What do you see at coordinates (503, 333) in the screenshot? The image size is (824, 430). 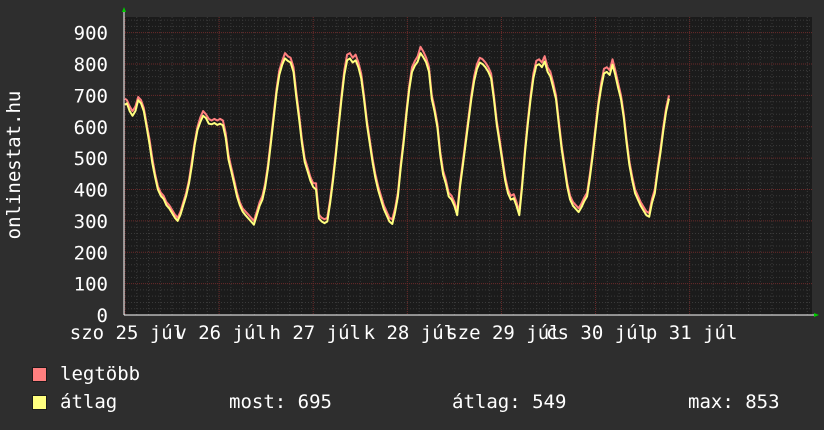 I see `x-tick-label: sze 29 júl` at bounding box center [503, 333].